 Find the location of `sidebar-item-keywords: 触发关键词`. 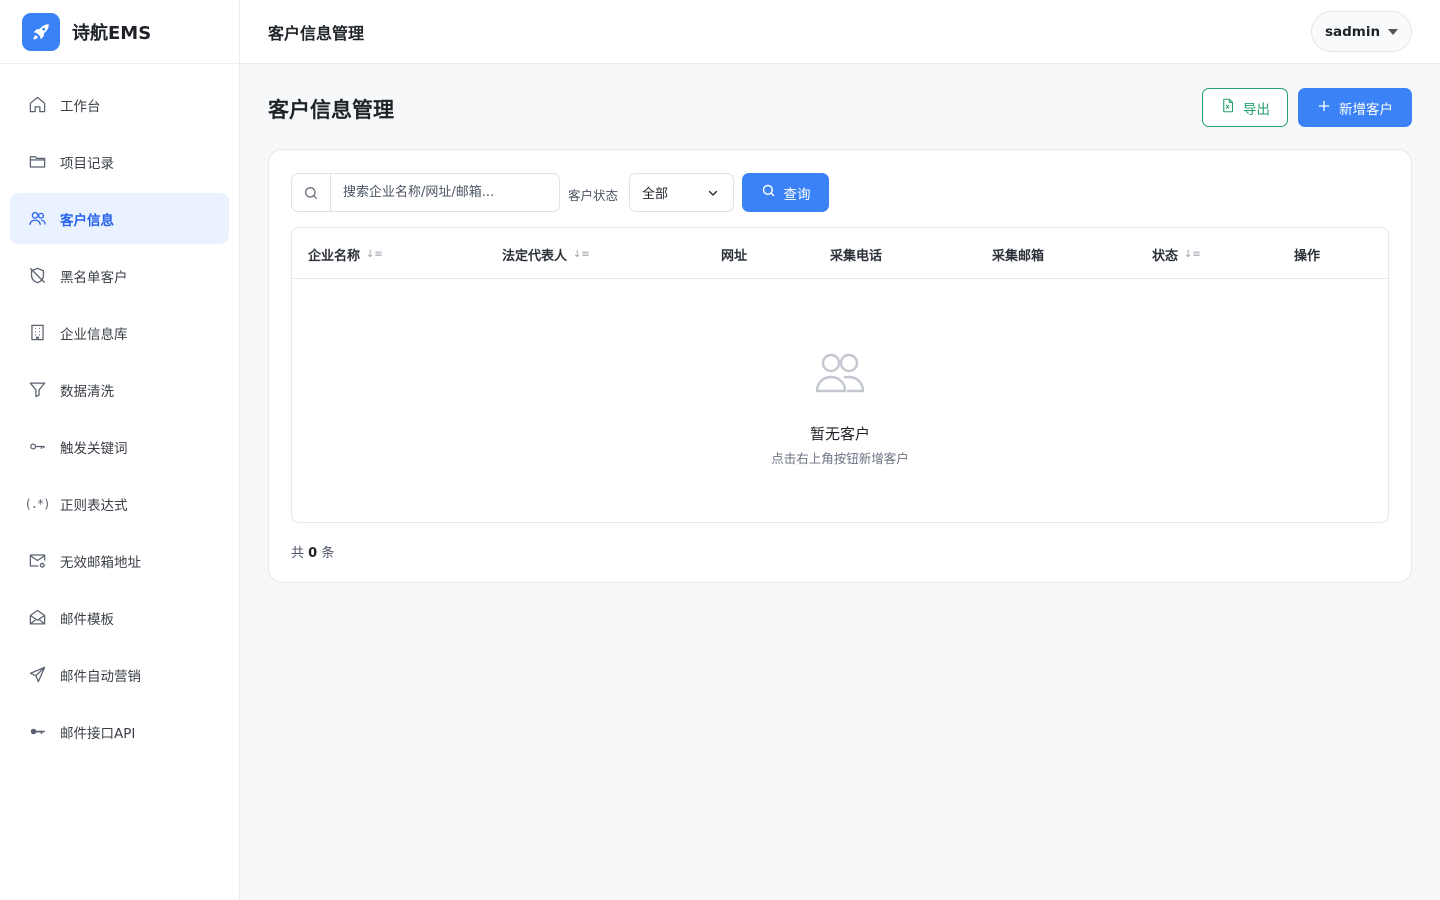

sidebar-item-keywords: 触发关键词 is located at coordinates (119, 446).